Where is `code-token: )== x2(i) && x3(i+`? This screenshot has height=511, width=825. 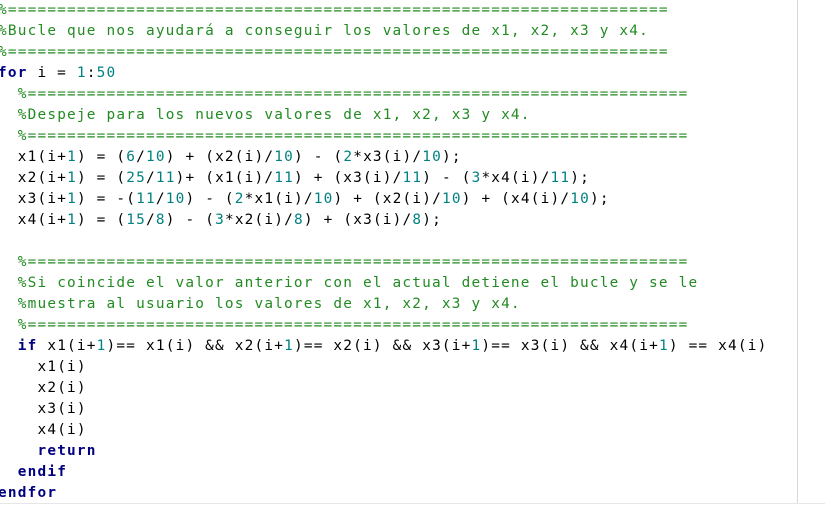
code-token: )== x2(i) && x3(i+ is located at coordinates (382, 346).